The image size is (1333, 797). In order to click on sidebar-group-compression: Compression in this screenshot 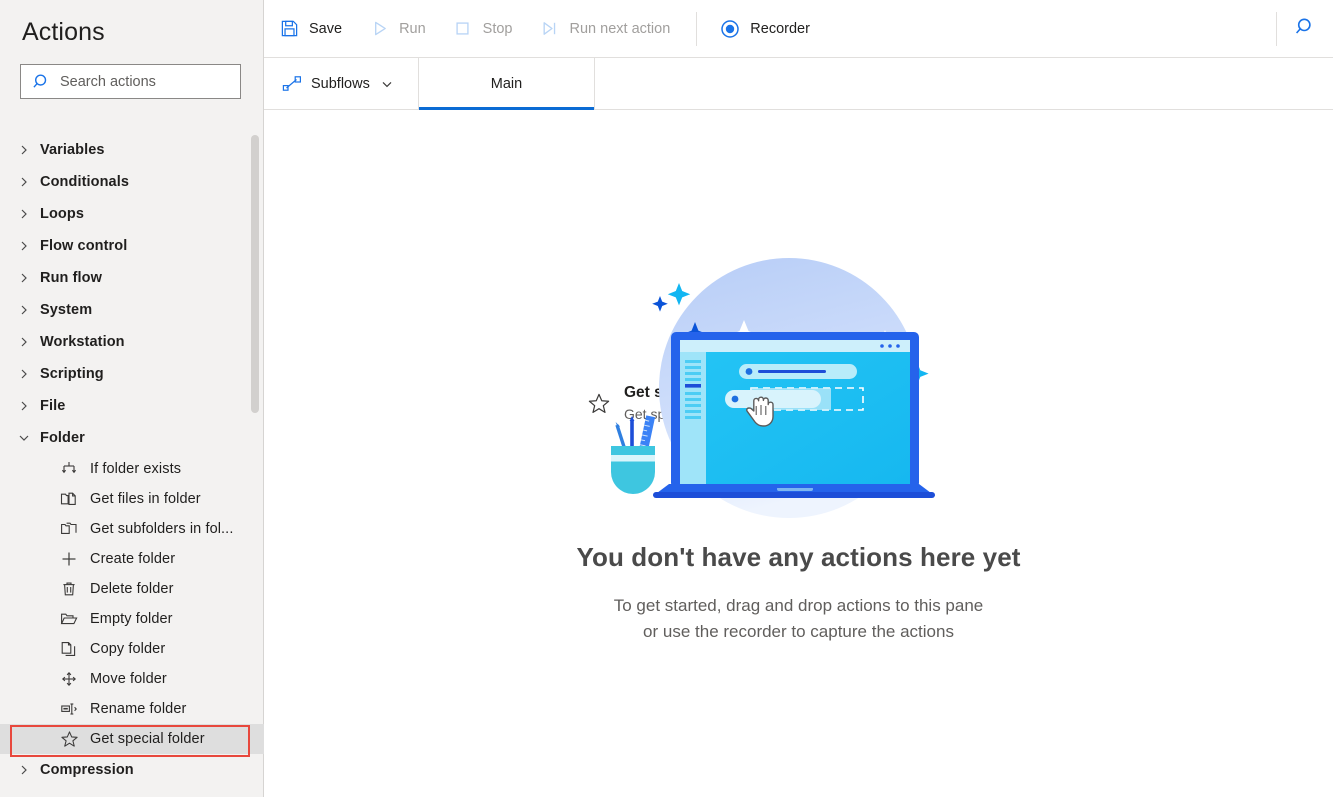, I will do `click(132, 770)`.